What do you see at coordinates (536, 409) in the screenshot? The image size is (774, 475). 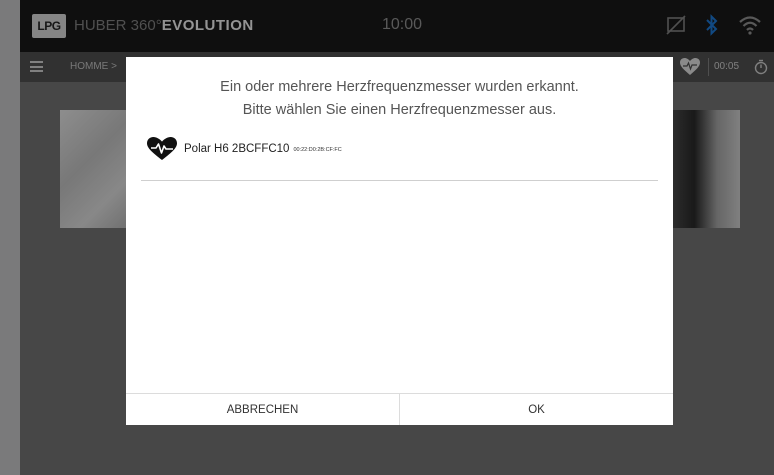 I see `ok-button: OK` at bounding box center [536, 409].